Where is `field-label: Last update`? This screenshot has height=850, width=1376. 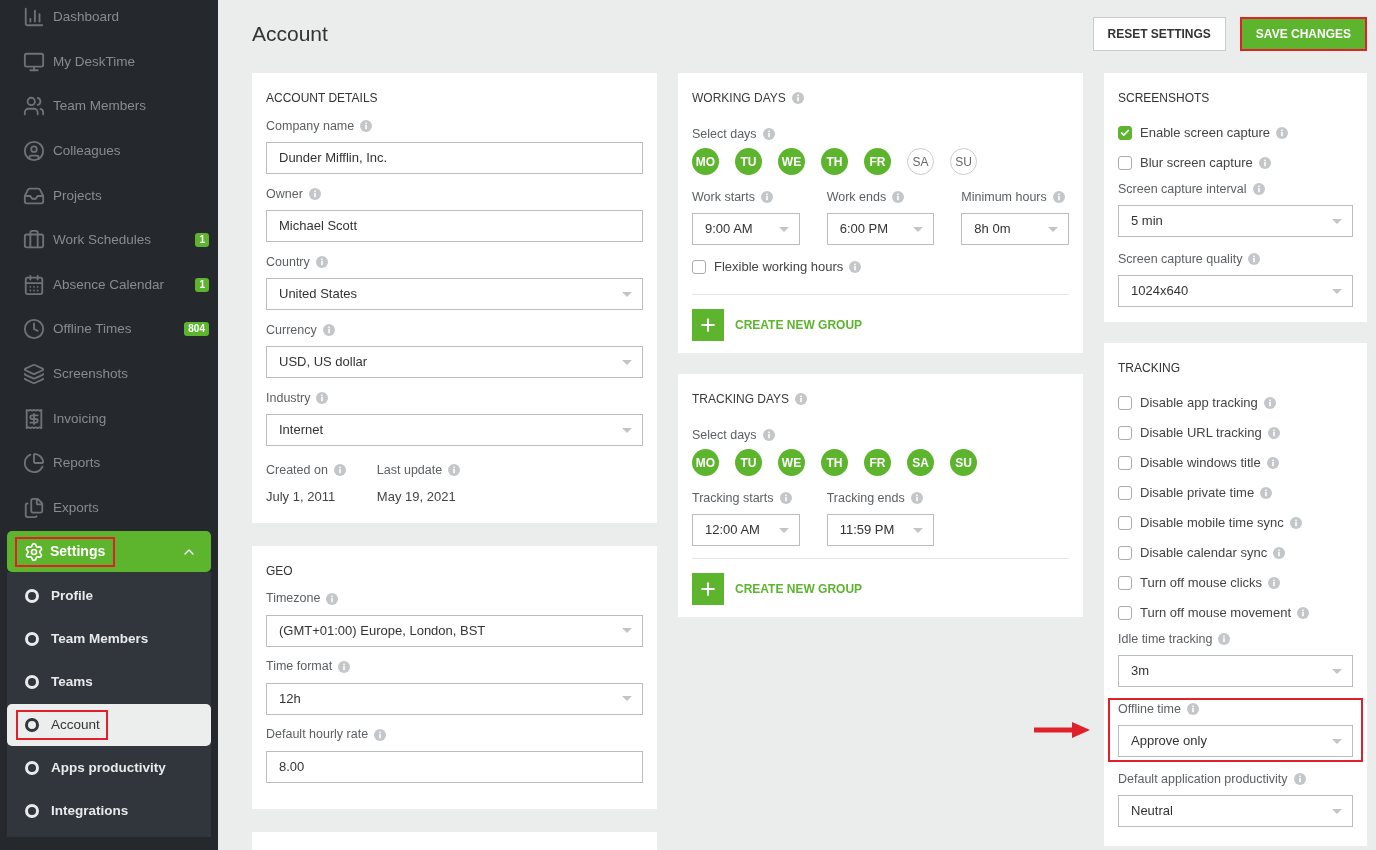
field-label: Last update is located at coordinates (409, 470).